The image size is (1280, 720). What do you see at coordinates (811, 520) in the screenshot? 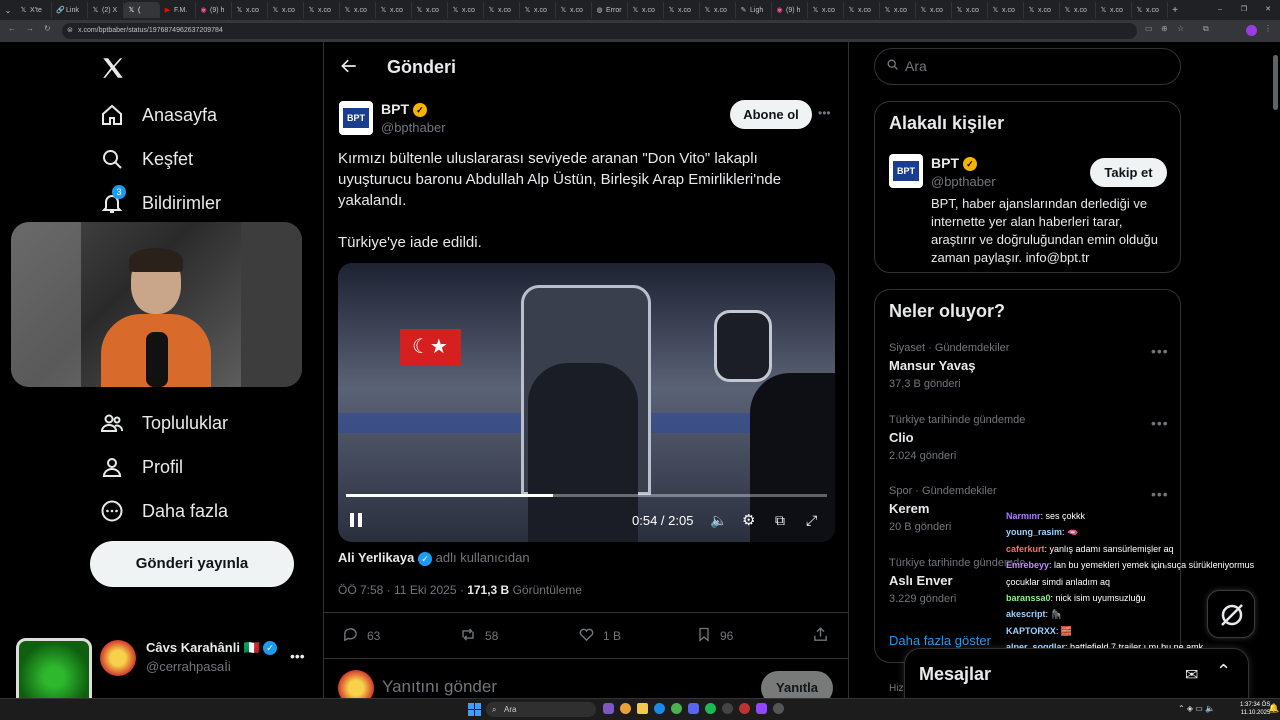
I see `fullscreen-icon: ⤢` at bounding box center [811, 520].